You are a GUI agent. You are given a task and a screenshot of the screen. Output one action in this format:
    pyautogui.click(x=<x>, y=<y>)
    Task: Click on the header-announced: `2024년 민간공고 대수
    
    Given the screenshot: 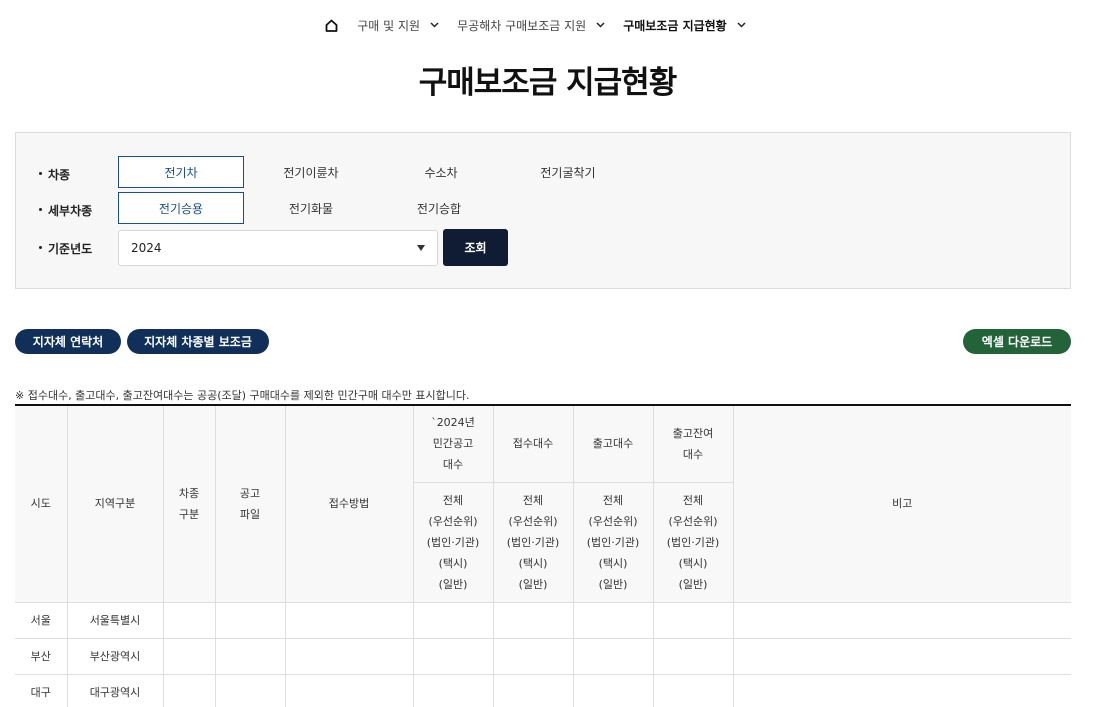 What is the action you would take?
    pyautogui.click(x=453, y=443)
    